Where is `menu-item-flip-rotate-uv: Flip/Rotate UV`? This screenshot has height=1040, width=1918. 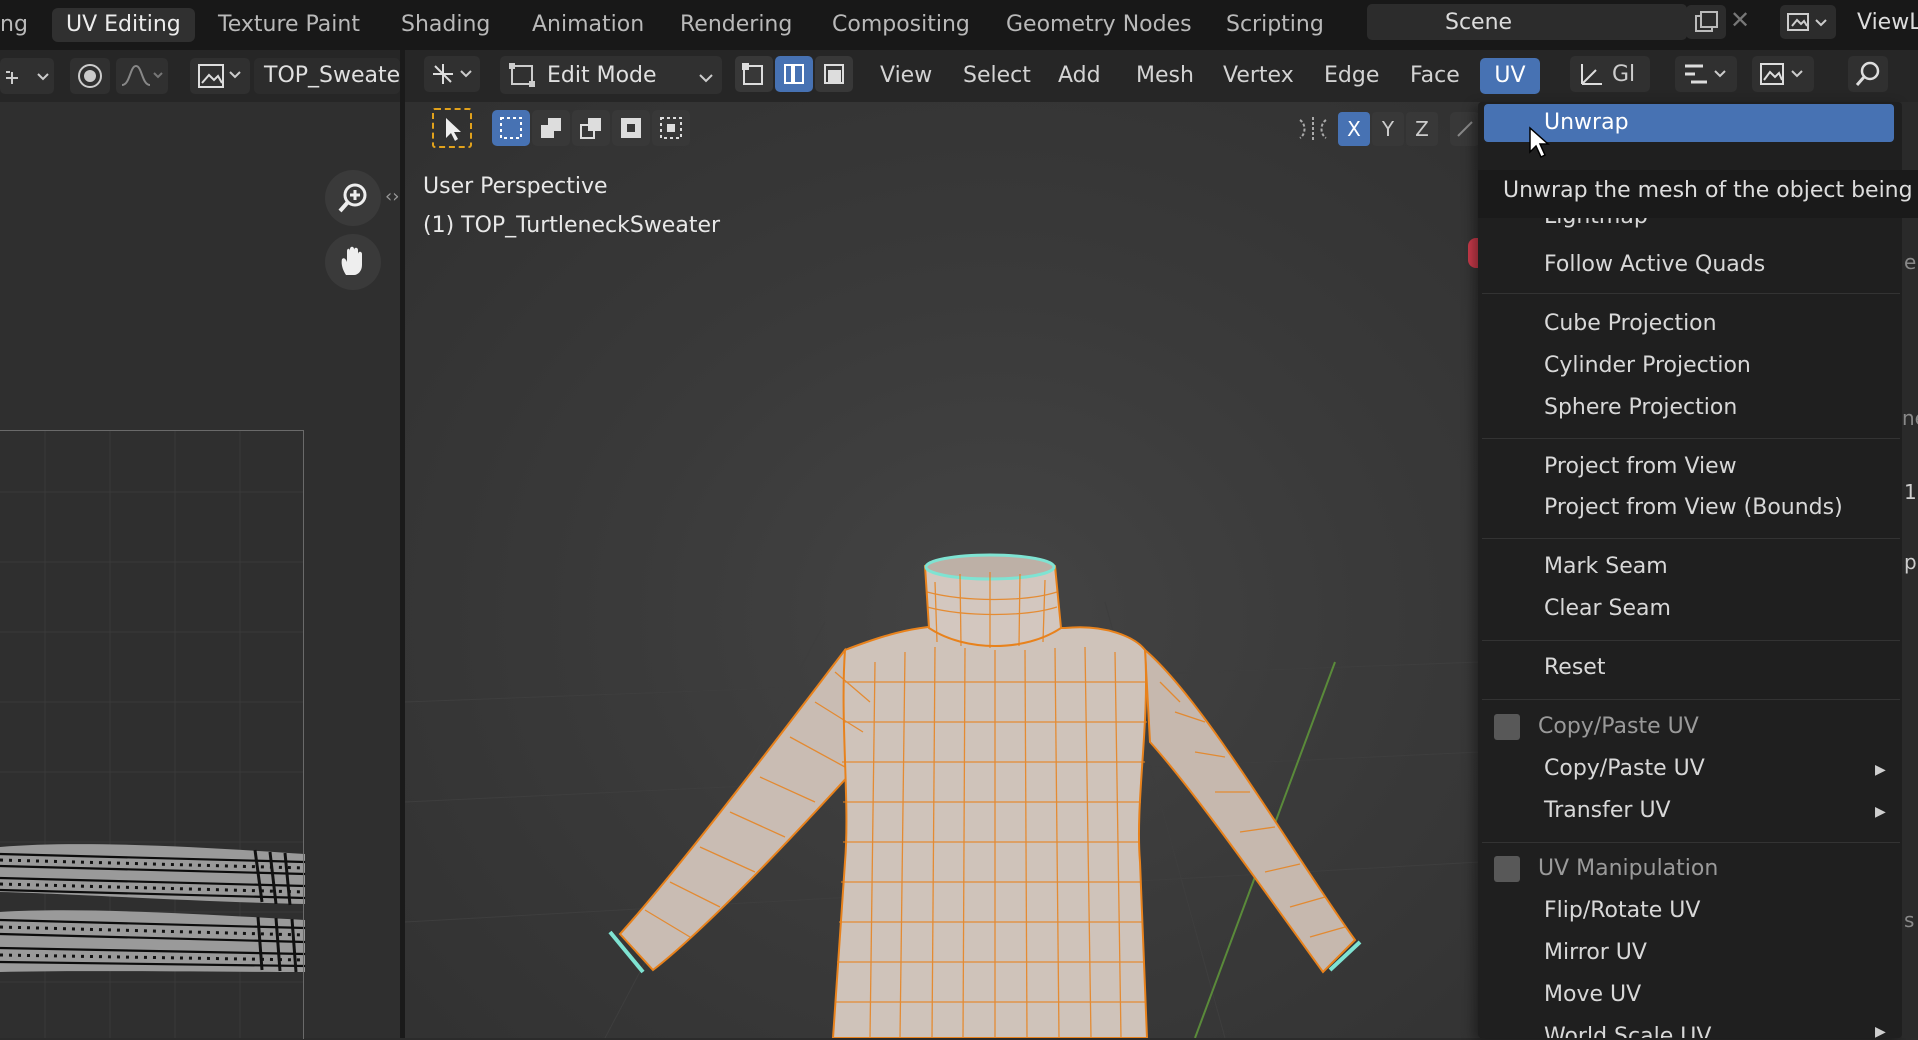 menu-item-flip-rotate-uv: Flip/Rotate UV is located at coordinates (1622, 911).